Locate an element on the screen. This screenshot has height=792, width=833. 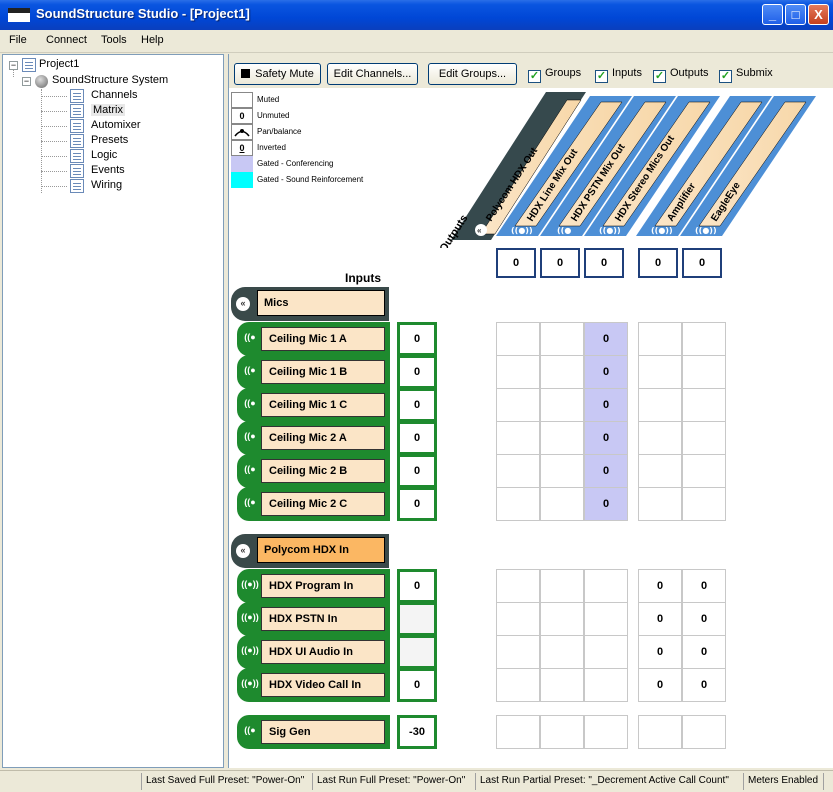
input-channel: ((●)) HDX PSTN In is located at coordinates (313, 619).